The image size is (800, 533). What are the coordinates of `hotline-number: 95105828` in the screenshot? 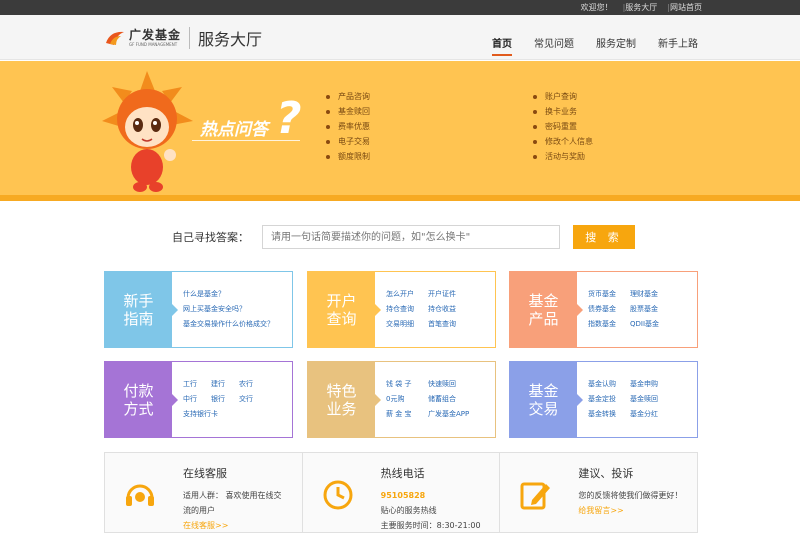 It's located at (431, 495).